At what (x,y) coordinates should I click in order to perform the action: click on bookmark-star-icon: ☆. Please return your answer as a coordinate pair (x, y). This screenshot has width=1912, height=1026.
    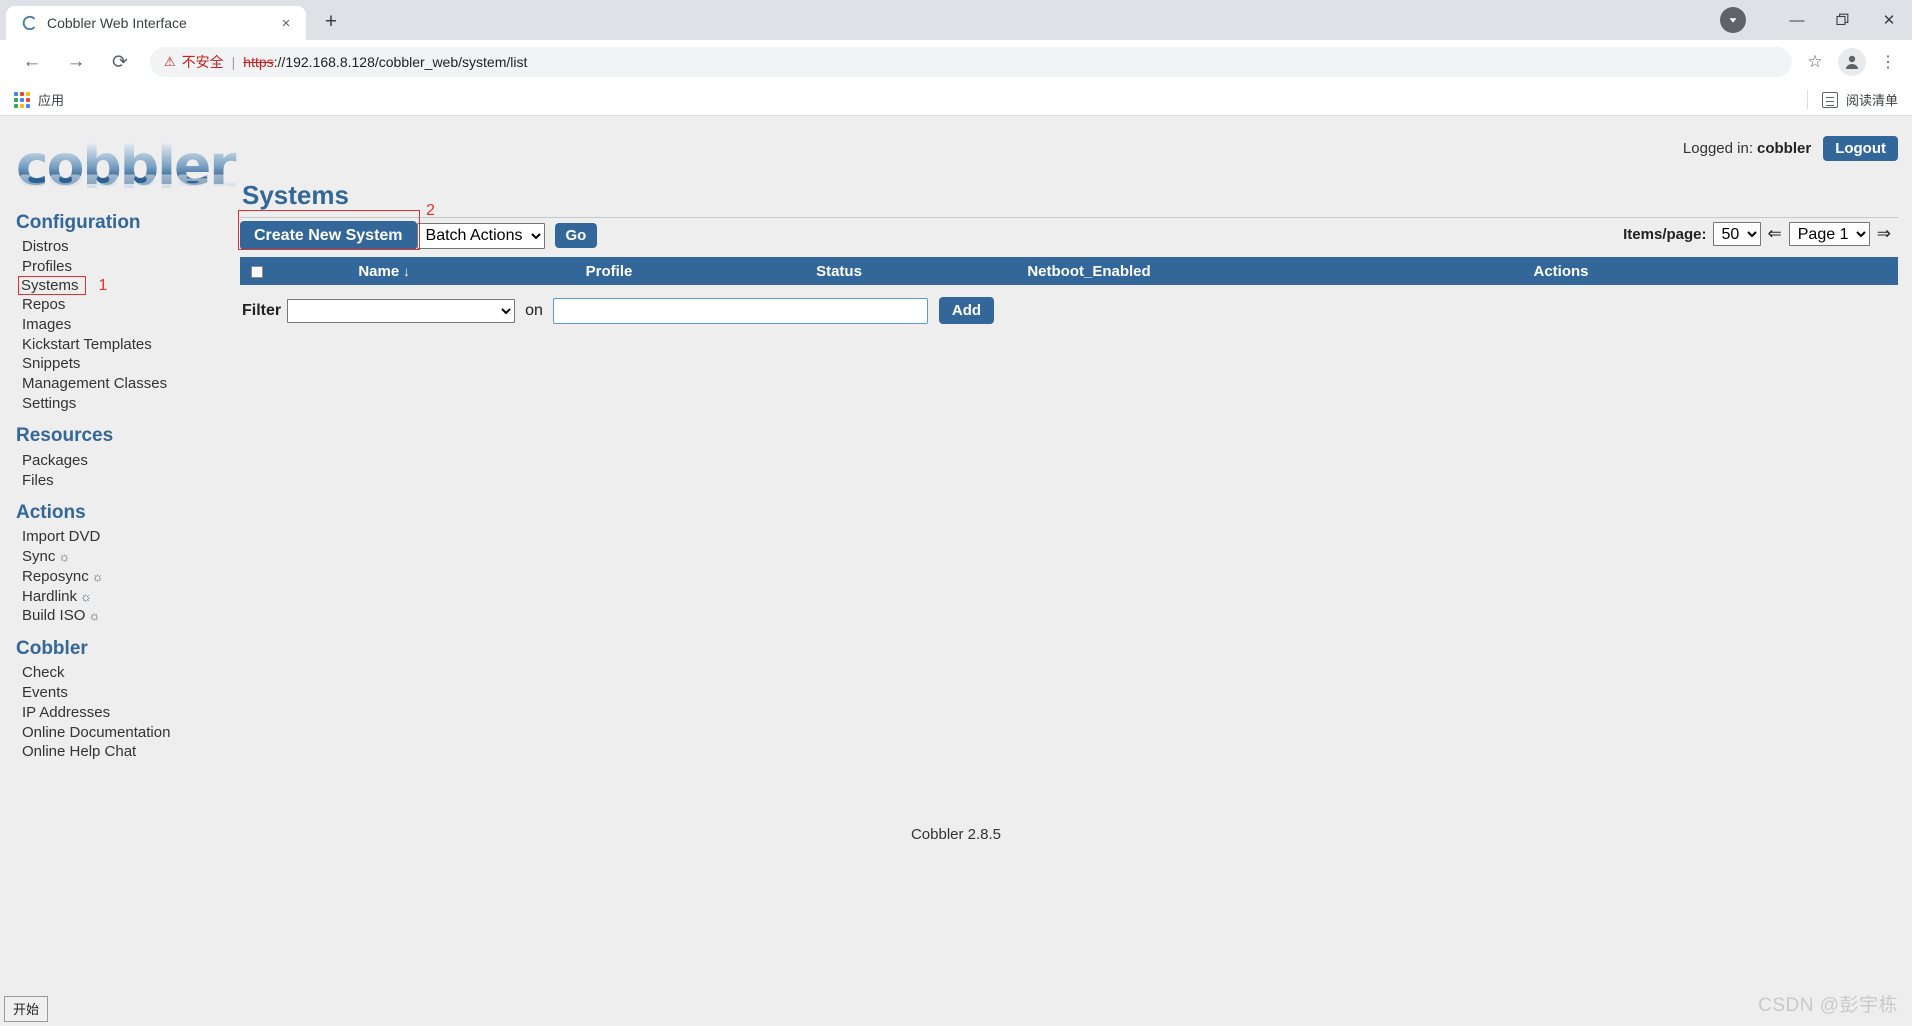
    Looking at the image, I should click on (1815, 62).